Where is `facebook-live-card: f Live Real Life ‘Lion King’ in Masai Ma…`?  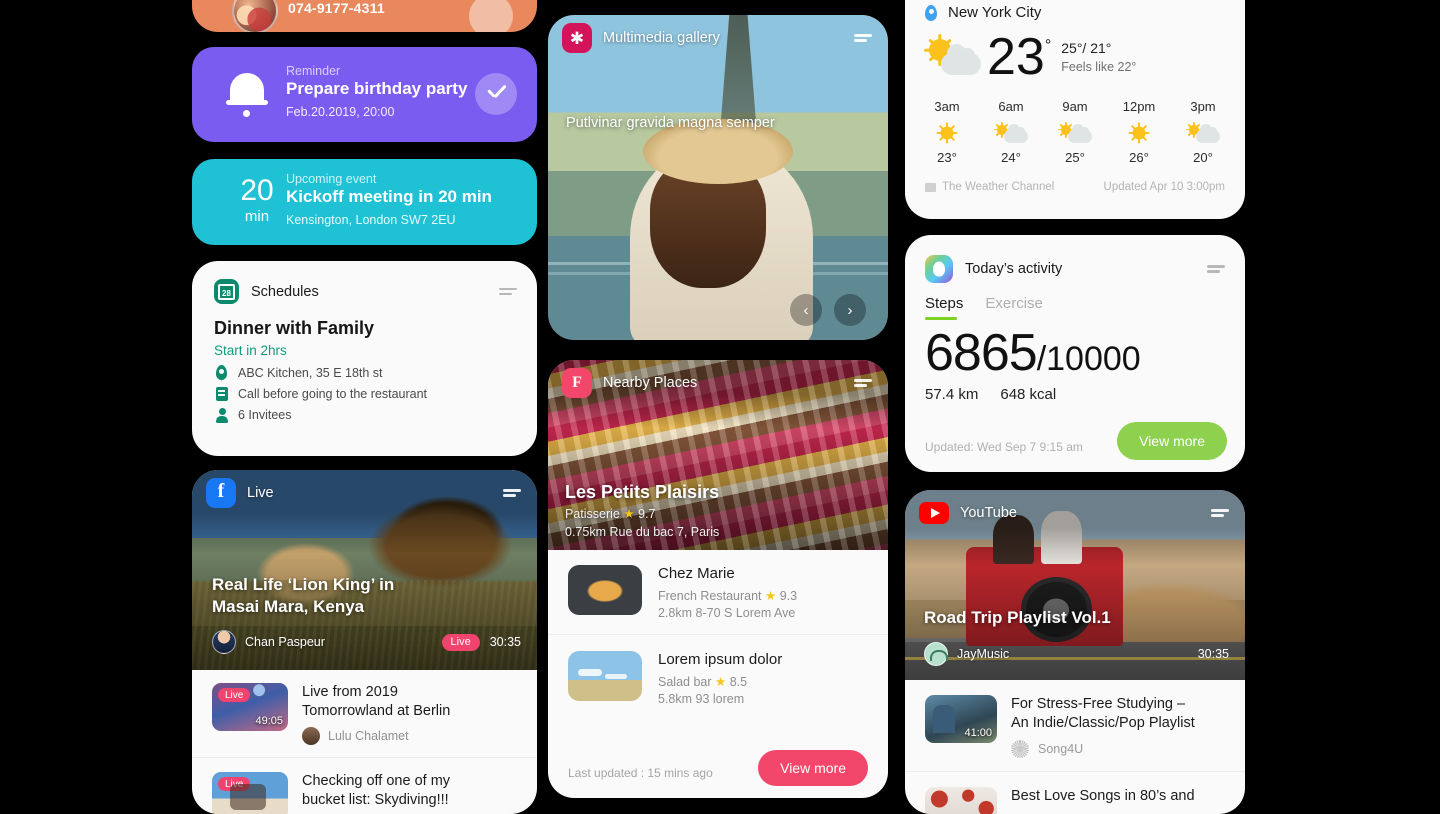 facebook-live-card: f Live Real Life ‘Lion King’ in Masai Ma… is located at coordinates (364, 642).